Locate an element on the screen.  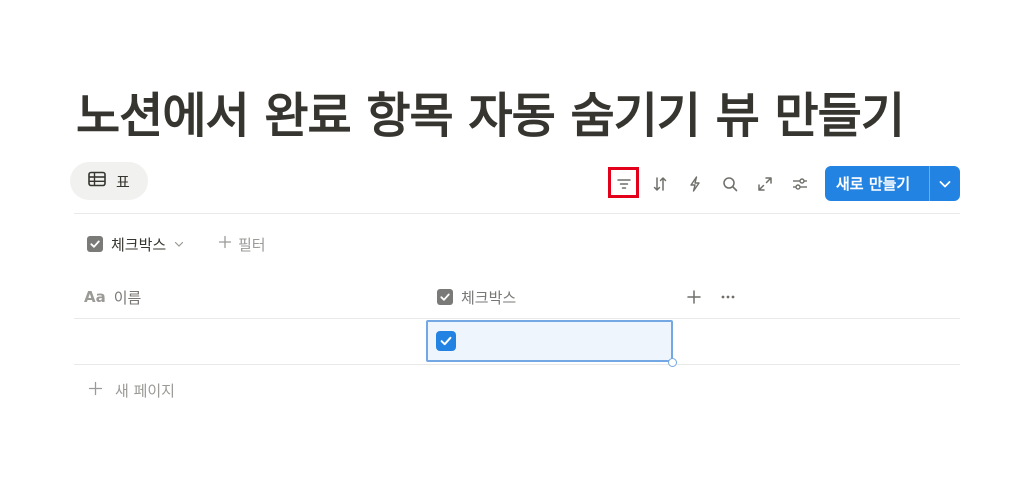
table-icon is located at coordinates (97, 181).